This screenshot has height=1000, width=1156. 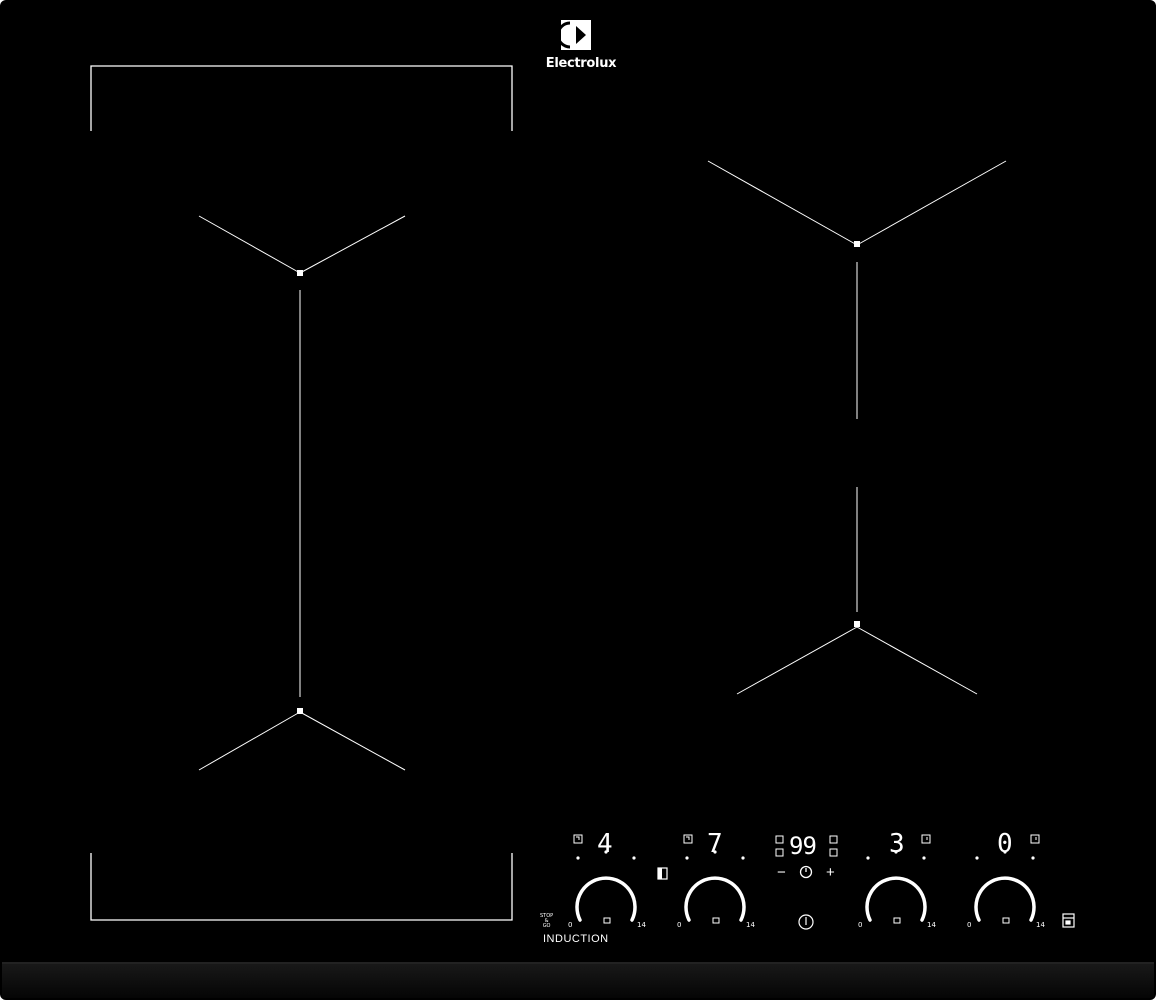 What do you see at coordinates (1005, 844) in the screenshot?
I see `zone-4-power-display: 0` at bounding box center [1005, 844].